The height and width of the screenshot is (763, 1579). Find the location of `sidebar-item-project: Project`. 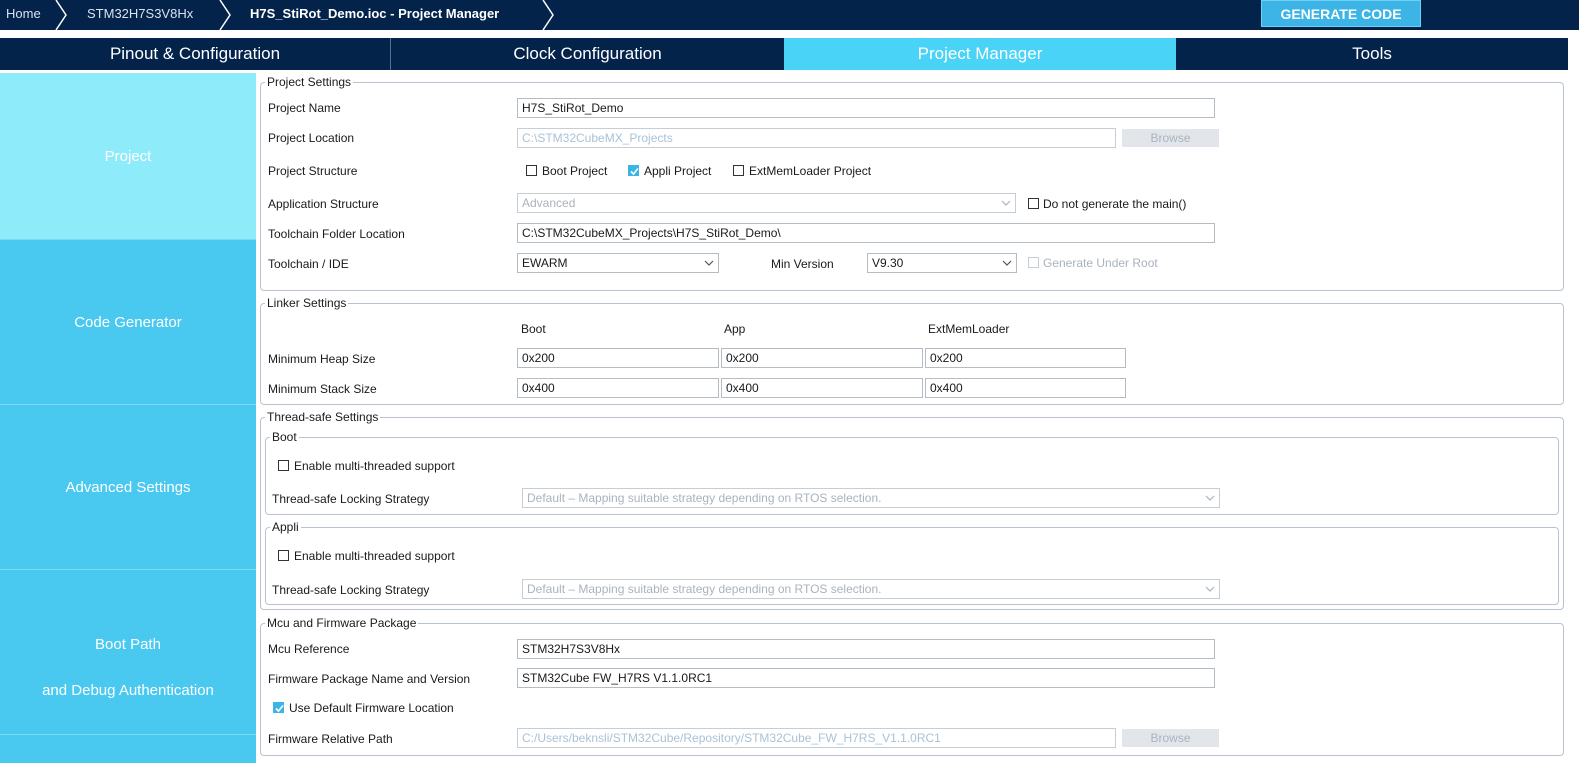

sidebar-item-project: Project is located at coordinates (128, 156).